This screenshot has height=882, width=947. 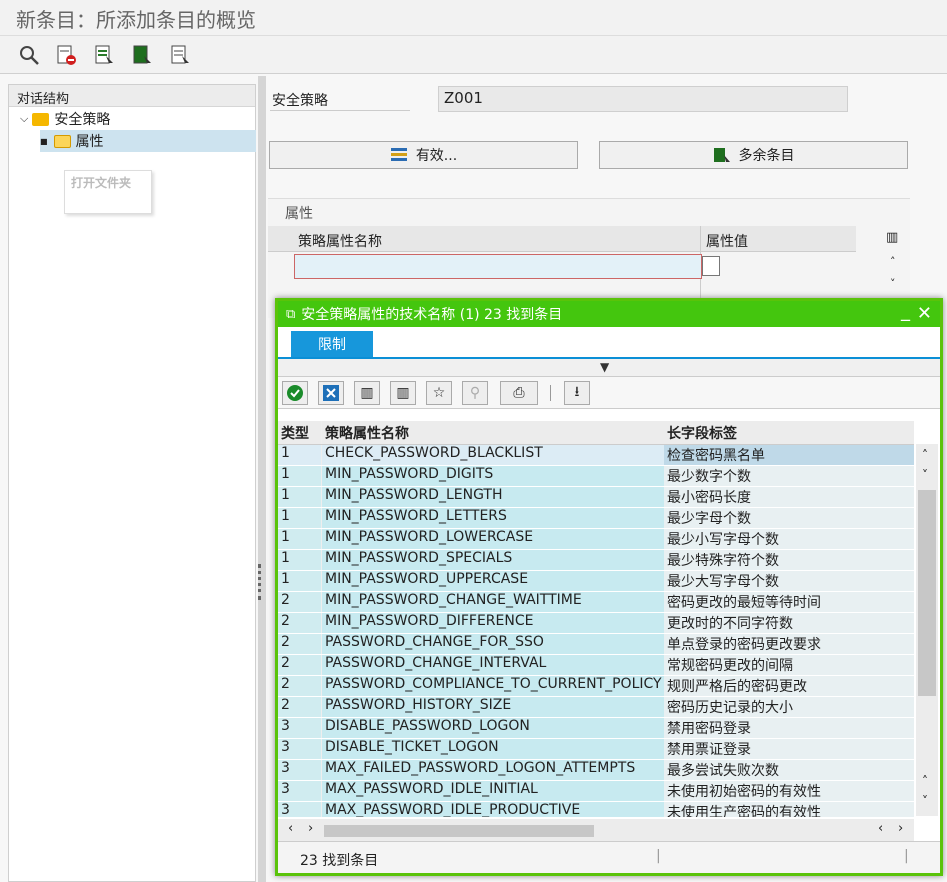 What do you see at coordinates (789, 432) in the screenshot?
I see `col-long-label: 长字段标签` at bounding box center [789, 432].